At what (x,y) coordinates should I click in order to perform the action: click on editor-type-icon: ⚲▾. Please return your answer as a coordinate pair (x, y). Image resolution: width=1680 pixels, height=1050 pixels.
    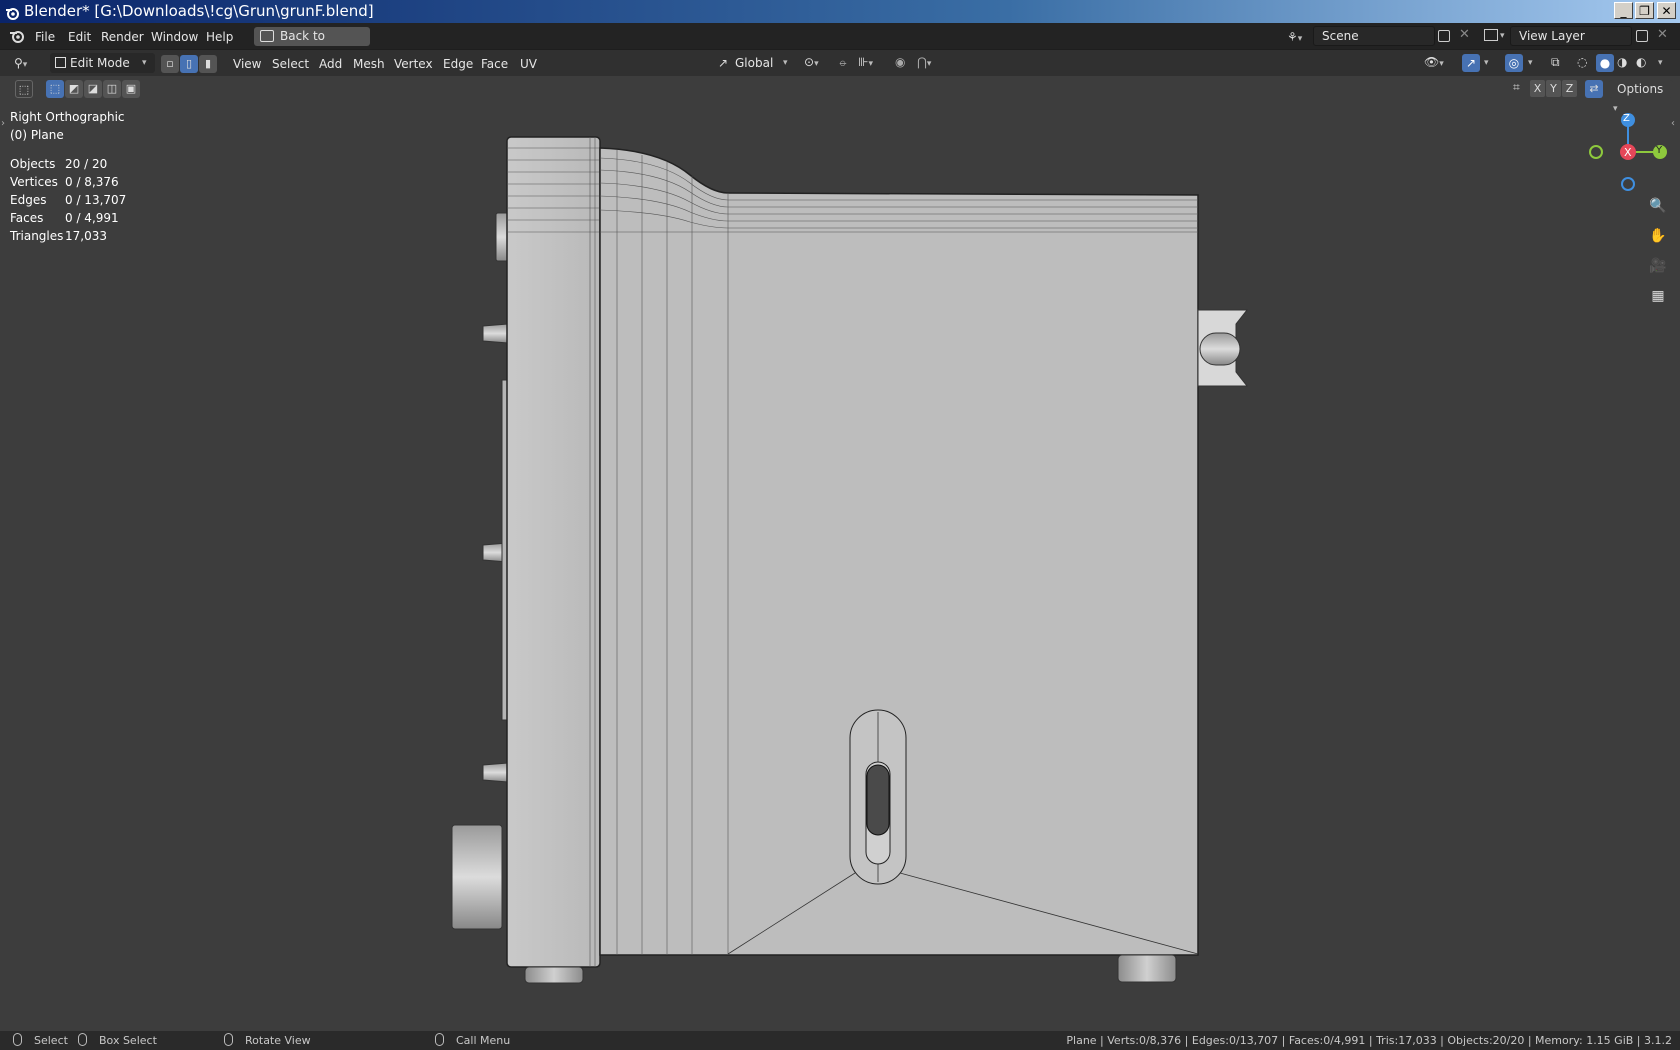
    Looking at the image, I should click on (29, 63).